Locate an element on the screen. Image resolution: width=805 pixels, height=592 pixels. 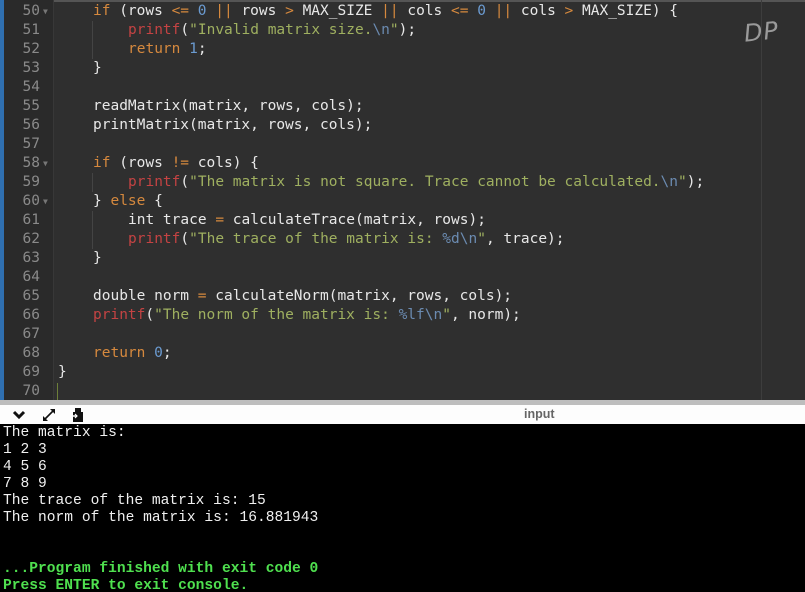
code-token: else is located at coordinates (128, 200).